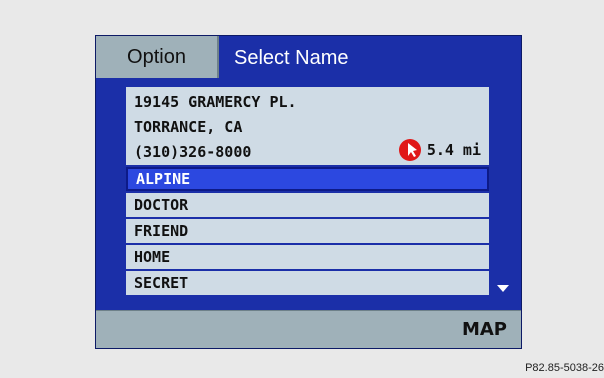 The image size is (604, 378). What do you see at coordinates (157, 57) in the screenshot?
I see `option-button: Option` at bounding box center [157, 57].